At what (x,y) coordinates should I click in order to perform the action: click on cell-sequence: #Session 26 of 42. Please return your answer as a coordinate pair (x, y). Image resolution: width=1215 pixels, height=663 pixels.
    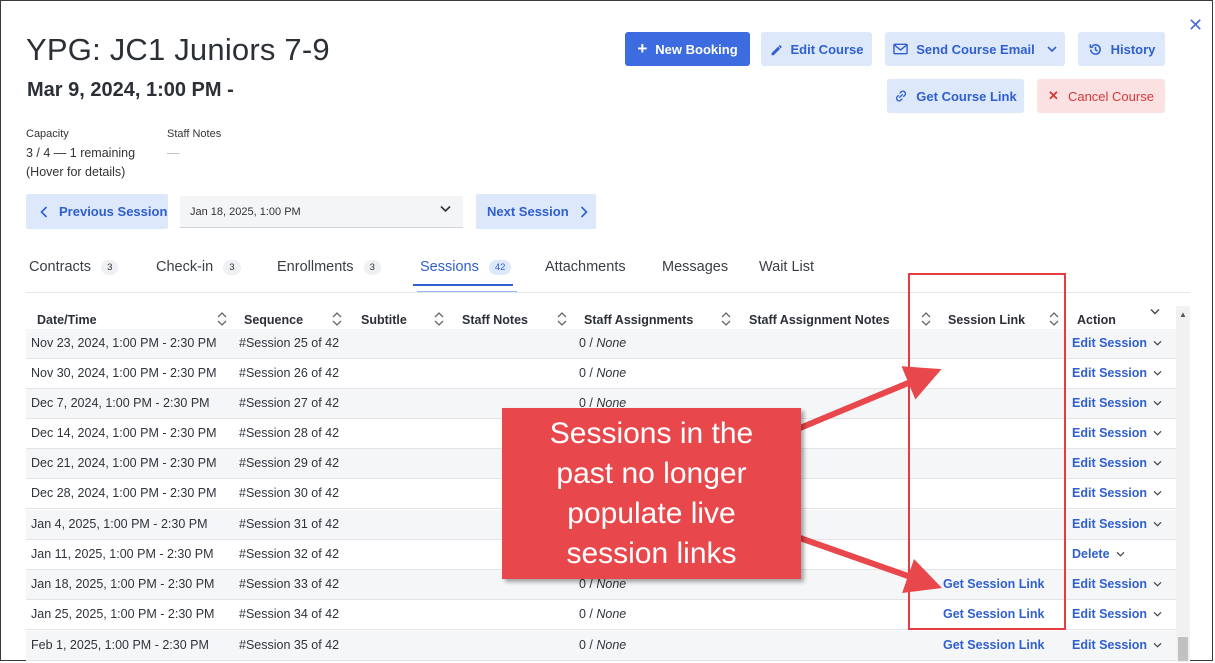
    Looking at the image, I should click on (289, 373).